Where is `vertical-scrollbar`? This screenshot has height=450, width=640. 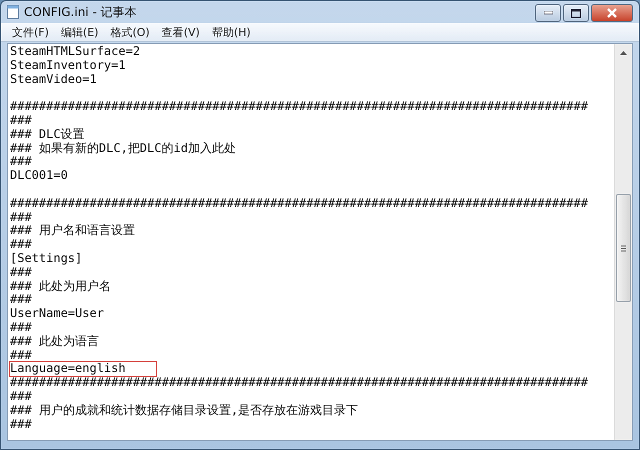 vertical-scrollbar is located at coordinates (623, 242).